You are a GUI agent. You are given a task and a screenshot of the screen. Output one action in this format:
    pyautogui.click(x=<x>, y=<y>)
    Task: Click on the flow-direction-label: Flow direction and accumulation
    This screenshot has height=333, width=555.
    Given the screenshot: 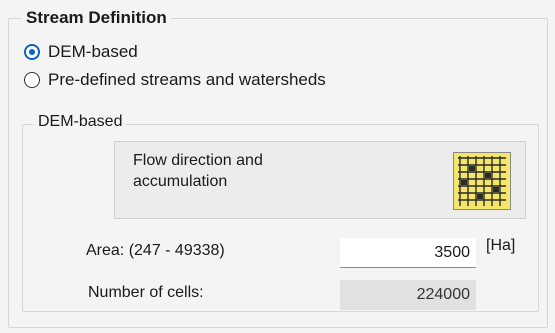 What is the action you would take?
    pyautogui.click(x=198, y=171)
    